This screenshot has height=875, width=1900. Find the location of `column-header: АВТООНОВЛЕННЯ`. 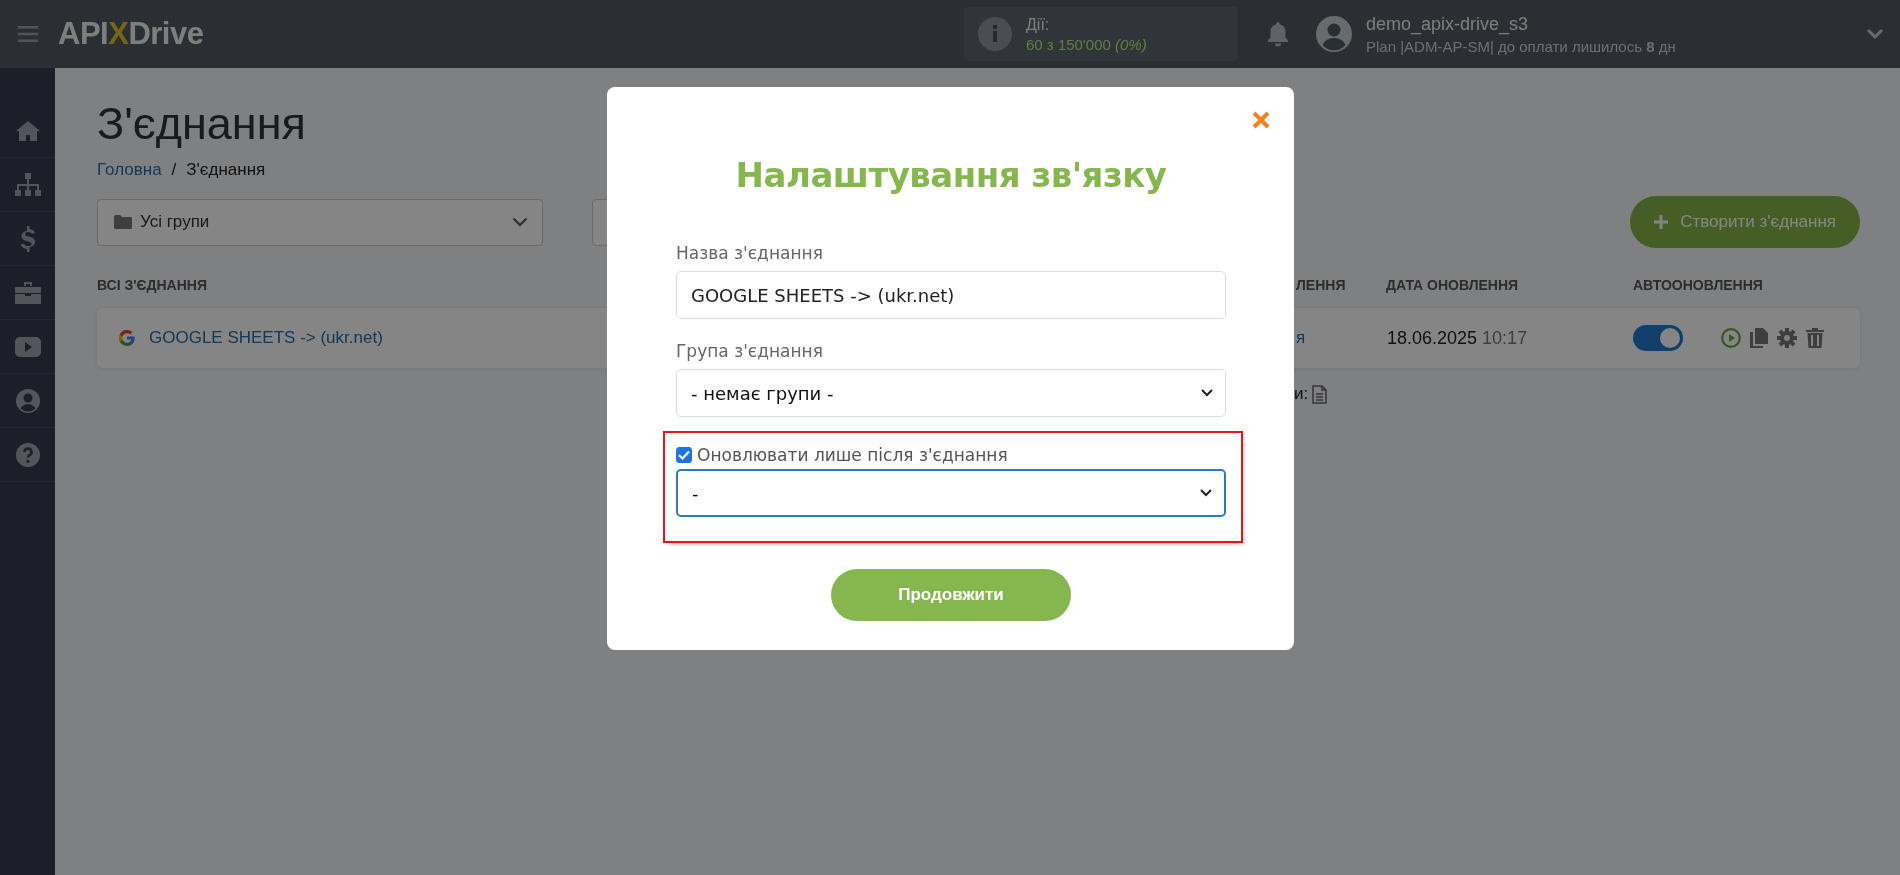

column-header: АВТООНОВЛЕННЯ is located at coordinates (1698, 285).